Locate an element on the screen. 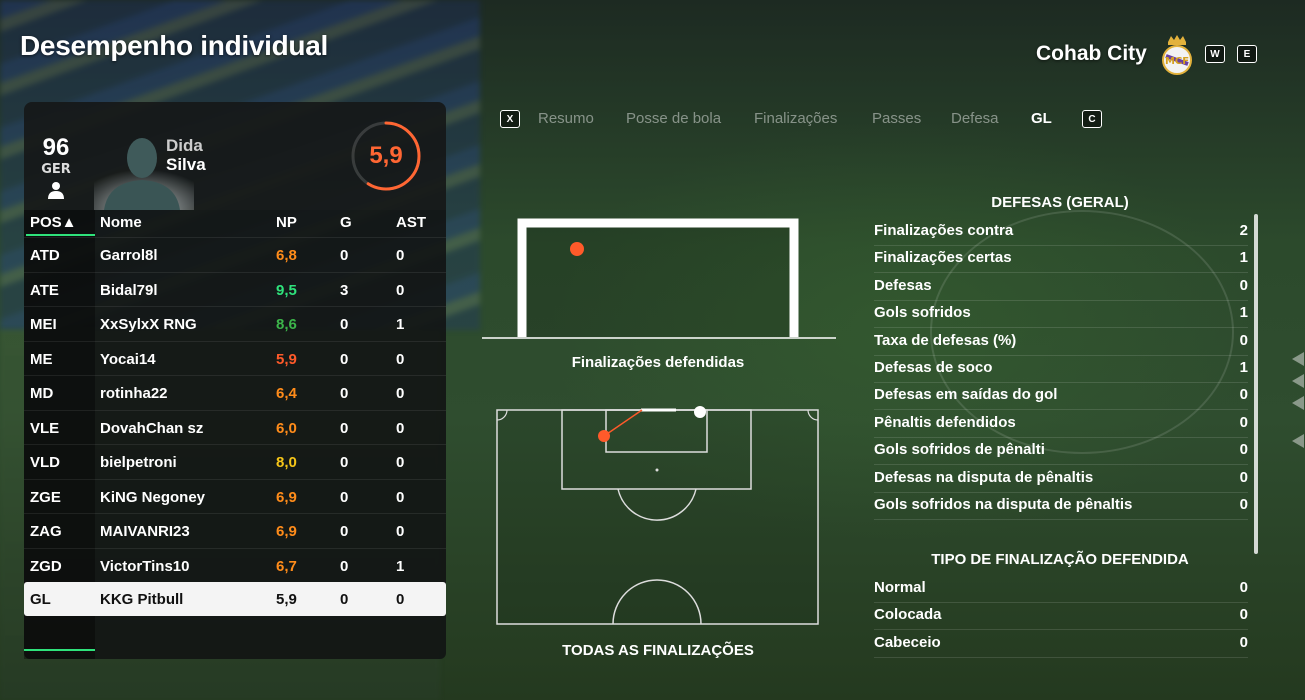  stat-label: Gols sofridos is located at coordinates (922, 313).